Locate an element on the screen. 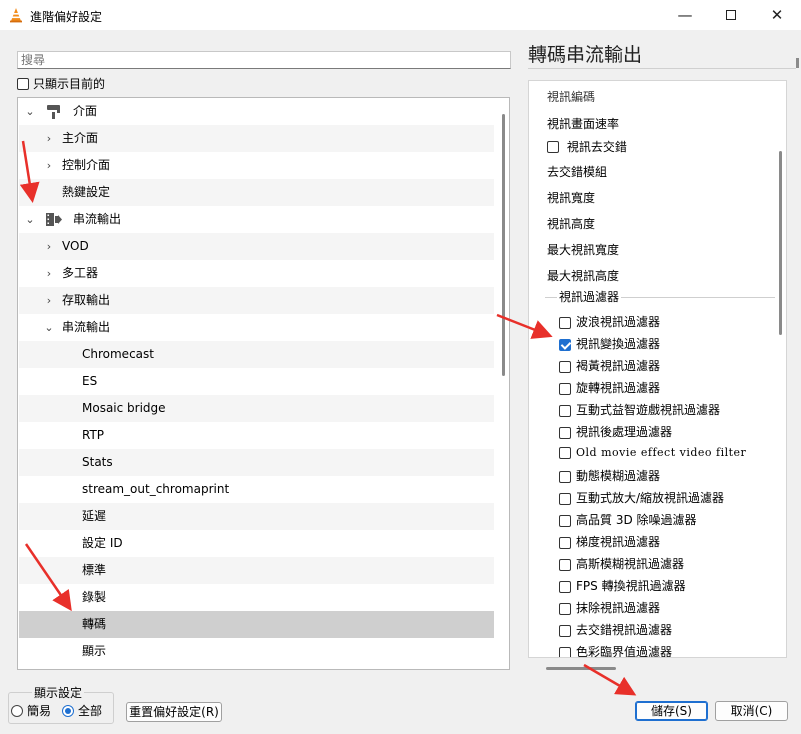  panel-title: 轉碼串流輸出 is located at coordinates (585, 55).